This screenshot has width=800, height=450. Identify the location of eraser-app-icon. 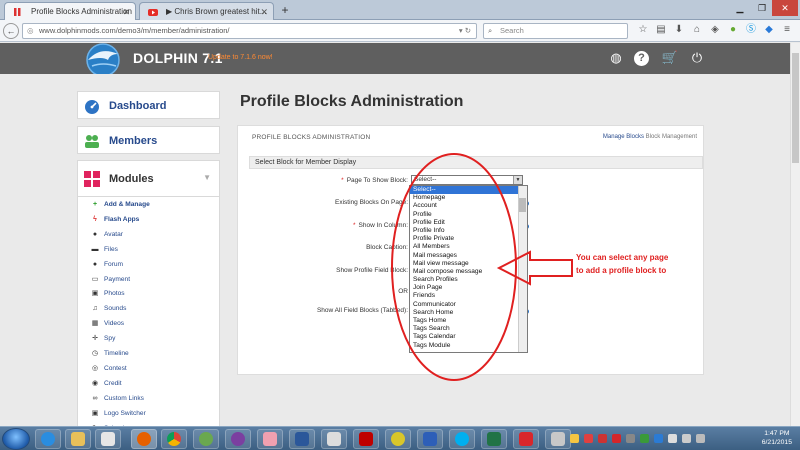
(270, 439).